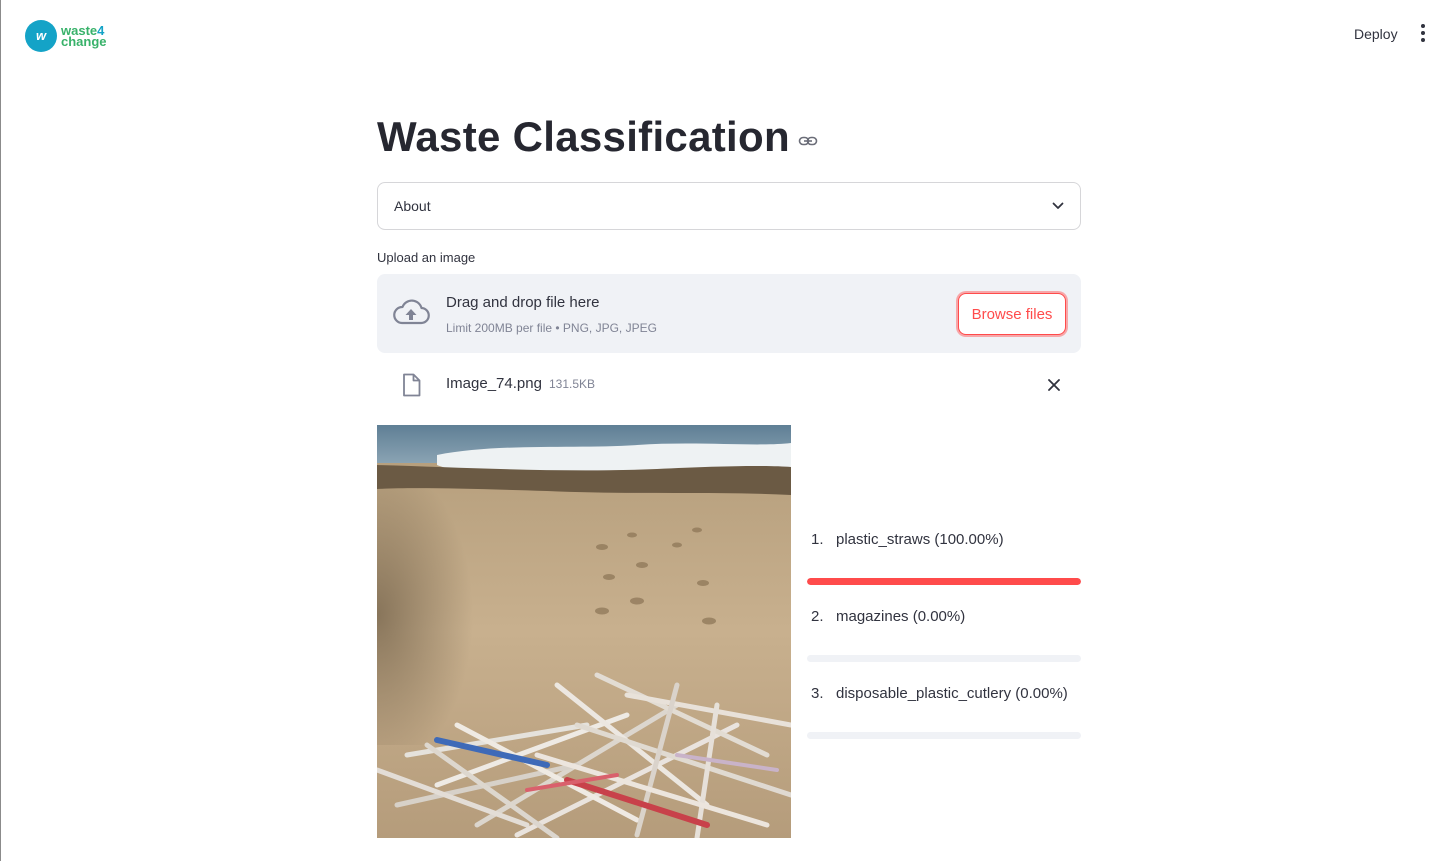  I want to click on prediction-3-label: 3. disposable_plastic_cutlery (0.00%), so click(939, 693).